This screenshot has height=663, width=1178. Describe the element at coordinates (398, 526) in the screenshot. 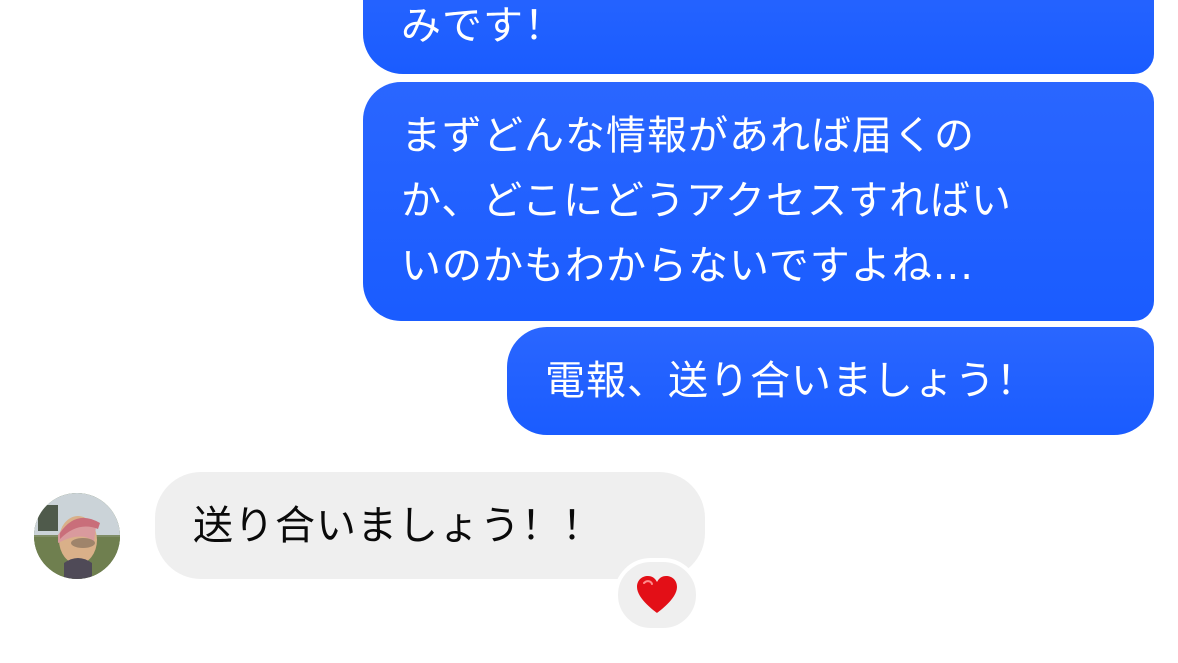

I see `message-text: 送り合いましょう！！` at that location.